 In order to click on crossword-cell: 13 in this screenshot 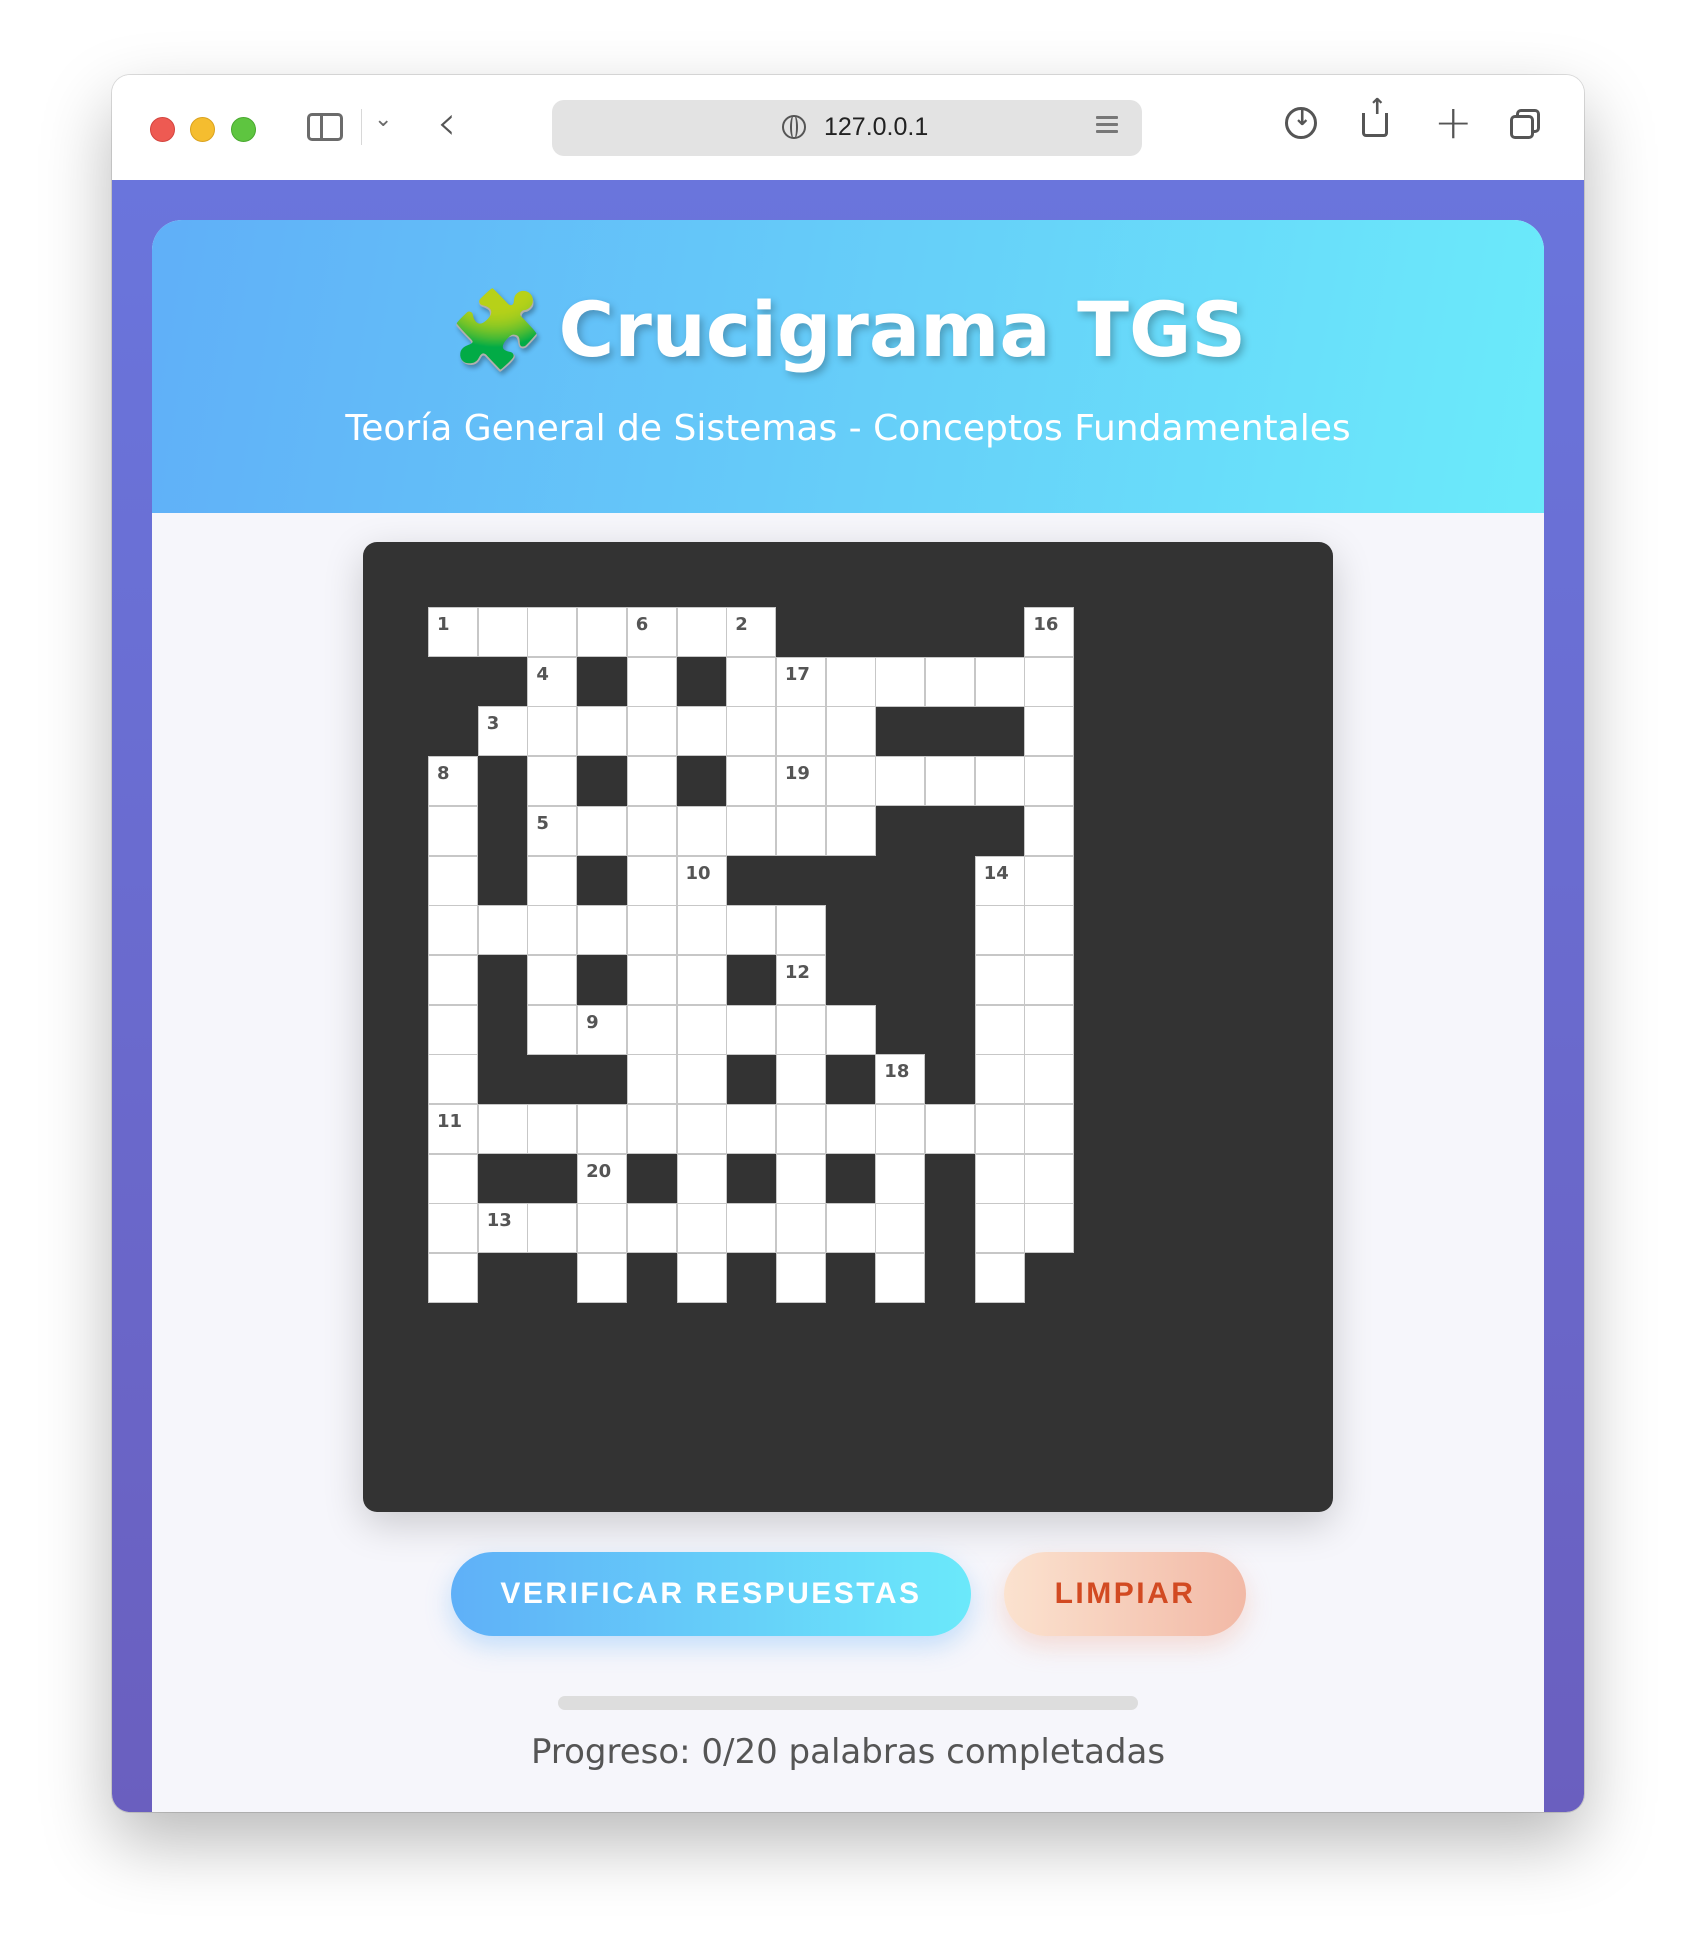, I will do `click(502, 1228)`.